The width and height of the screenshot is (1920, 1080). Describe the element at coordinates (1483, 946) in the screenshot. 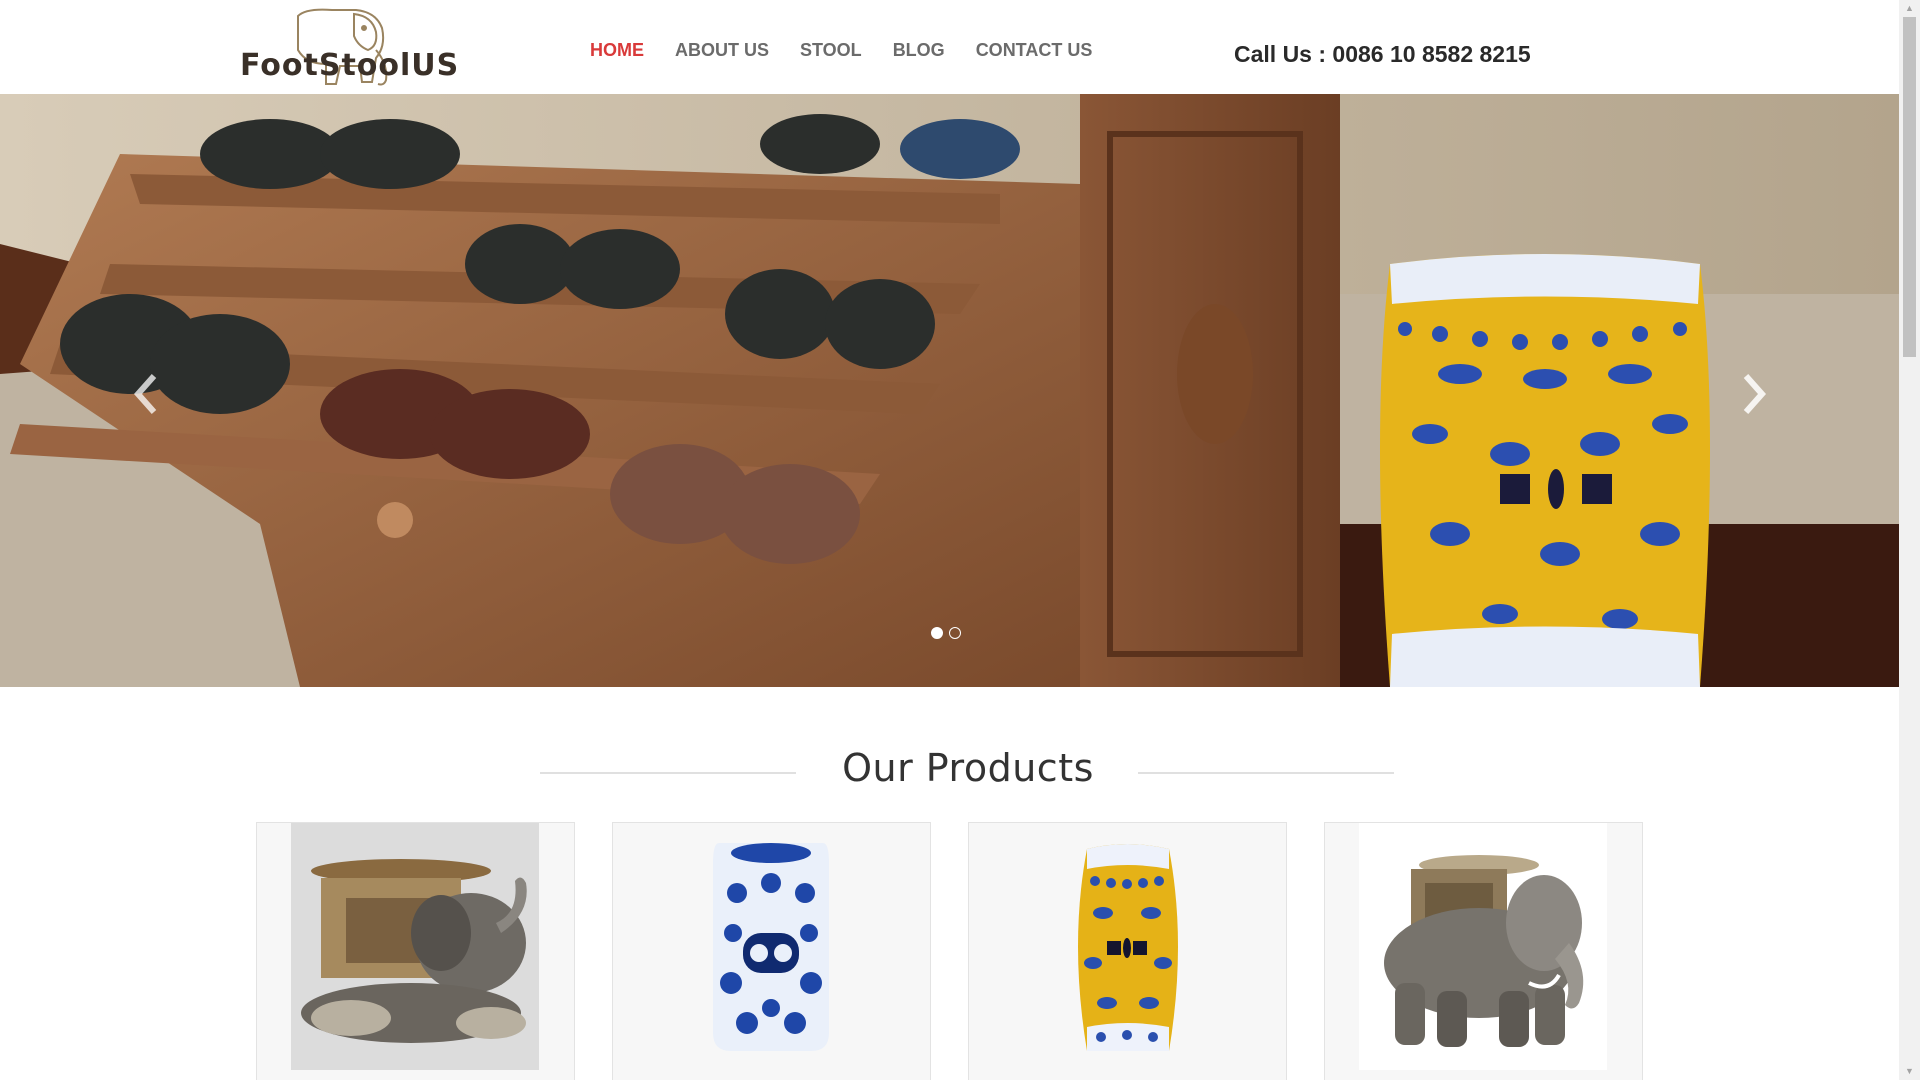

I see `elephant-stool-standing-image` at that location.